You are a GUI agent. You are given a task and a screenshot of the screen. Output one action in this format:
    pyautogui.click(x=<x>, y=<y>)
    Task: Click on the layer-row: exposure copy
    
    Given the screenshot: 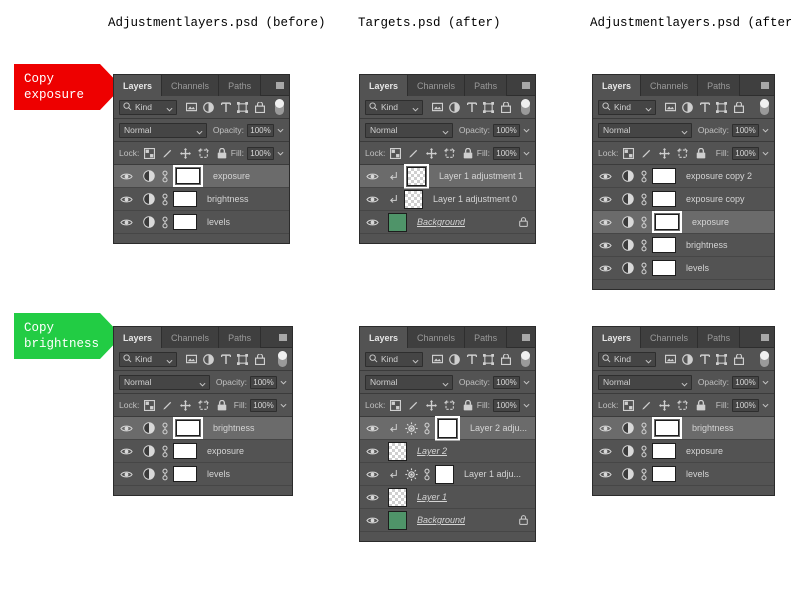 What is the action you would take?
    pyautogui.click(x=683, y=199)
    